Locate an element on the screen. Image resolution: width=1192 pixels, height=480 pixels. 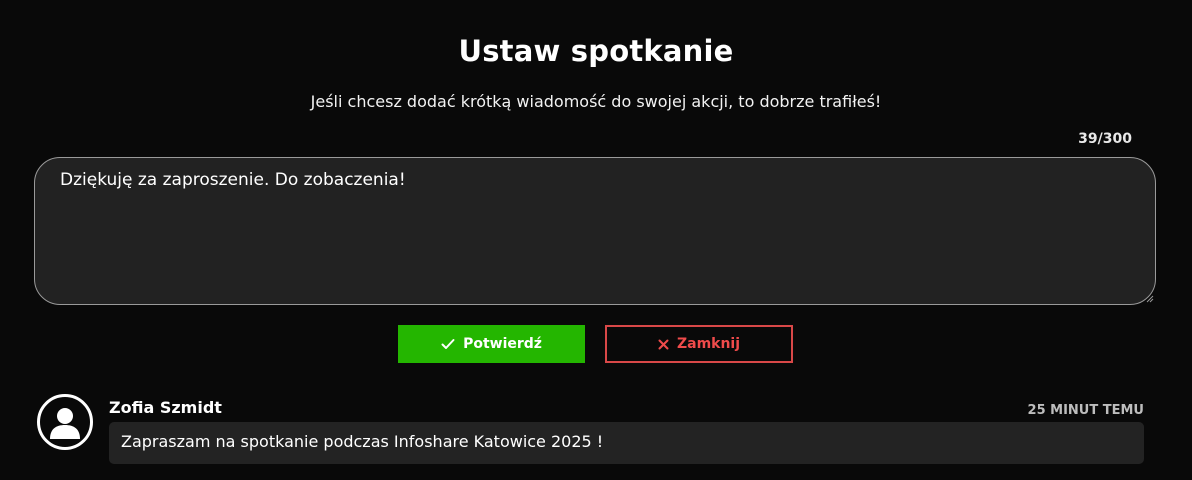
confirm-label: Potwierdź is located at coordinates (502, 344).